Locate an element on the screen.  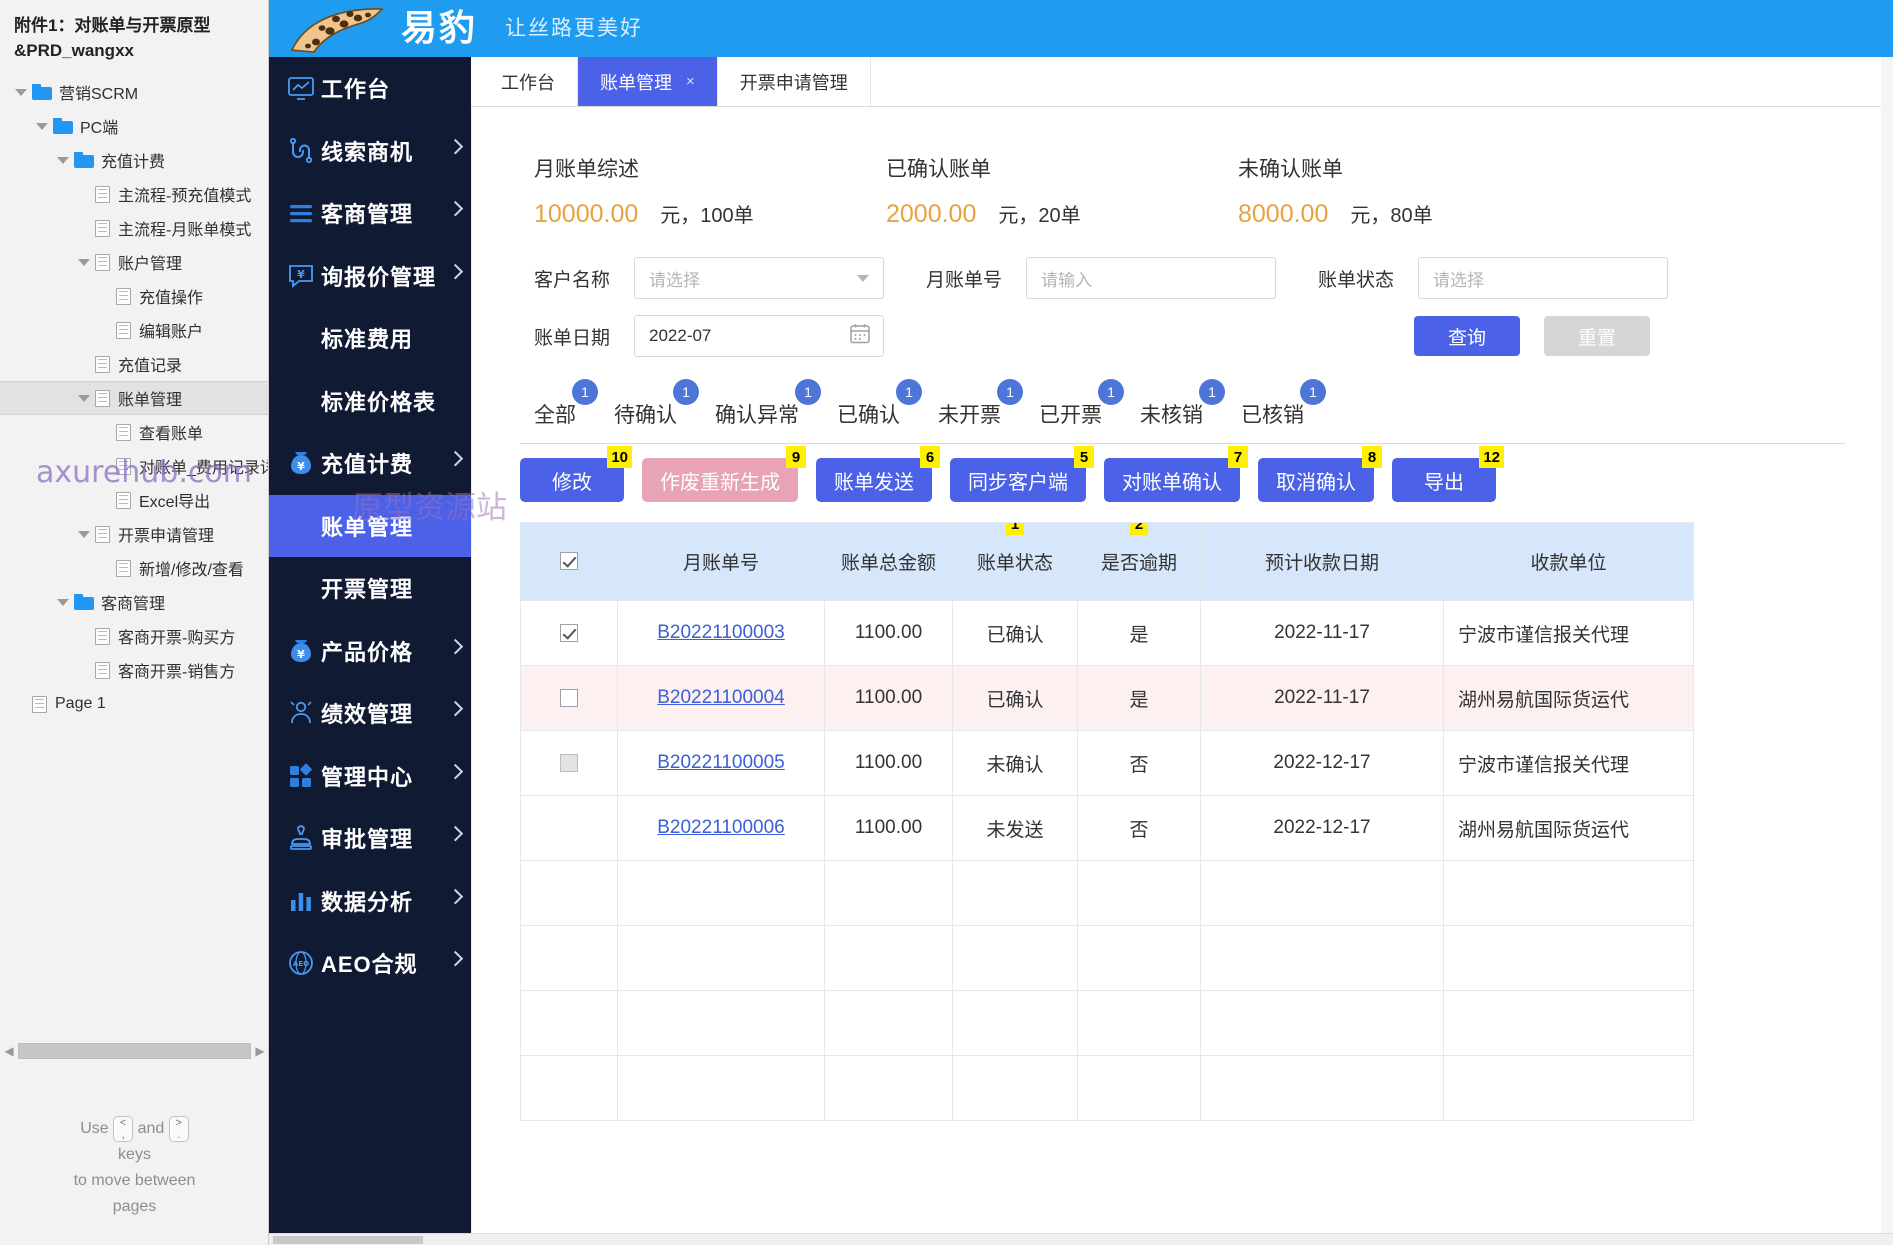
status-tab-5: 未开票 1 is located at coordinates (980, 404).